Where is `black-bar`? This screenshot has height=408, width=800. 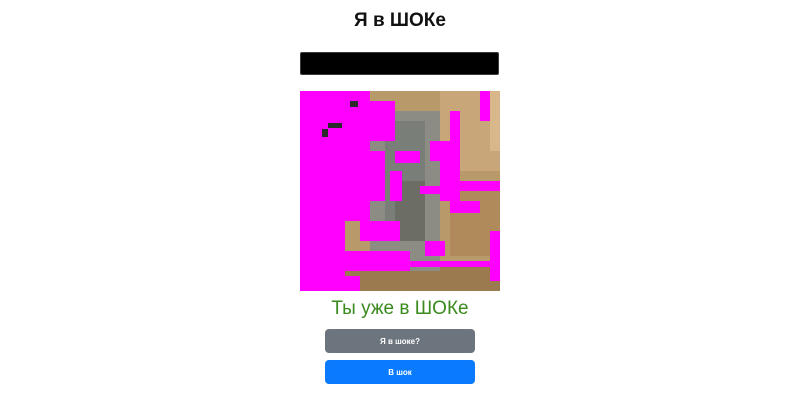
black-bar is located at coordinates (399, 63).